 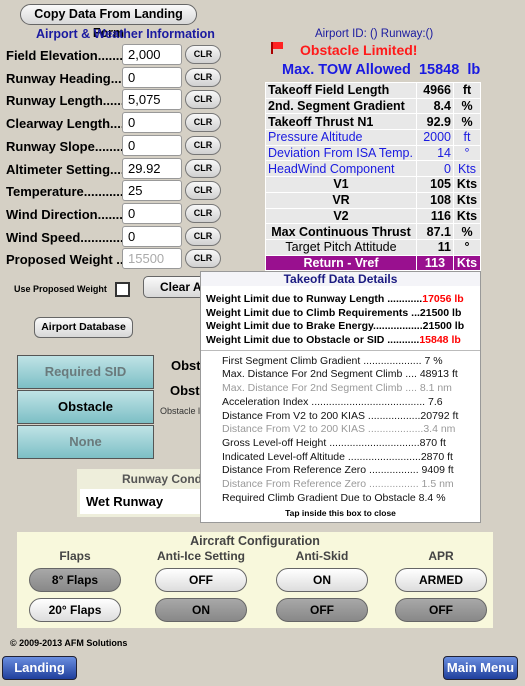 I want to click on result-label: Deviation From ISA Temp., so click(x=341, y=153).